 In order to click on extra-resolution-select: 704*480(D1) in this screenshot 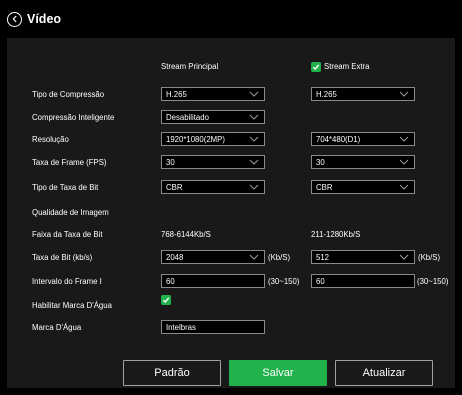, I will do `click(363, 139)`.